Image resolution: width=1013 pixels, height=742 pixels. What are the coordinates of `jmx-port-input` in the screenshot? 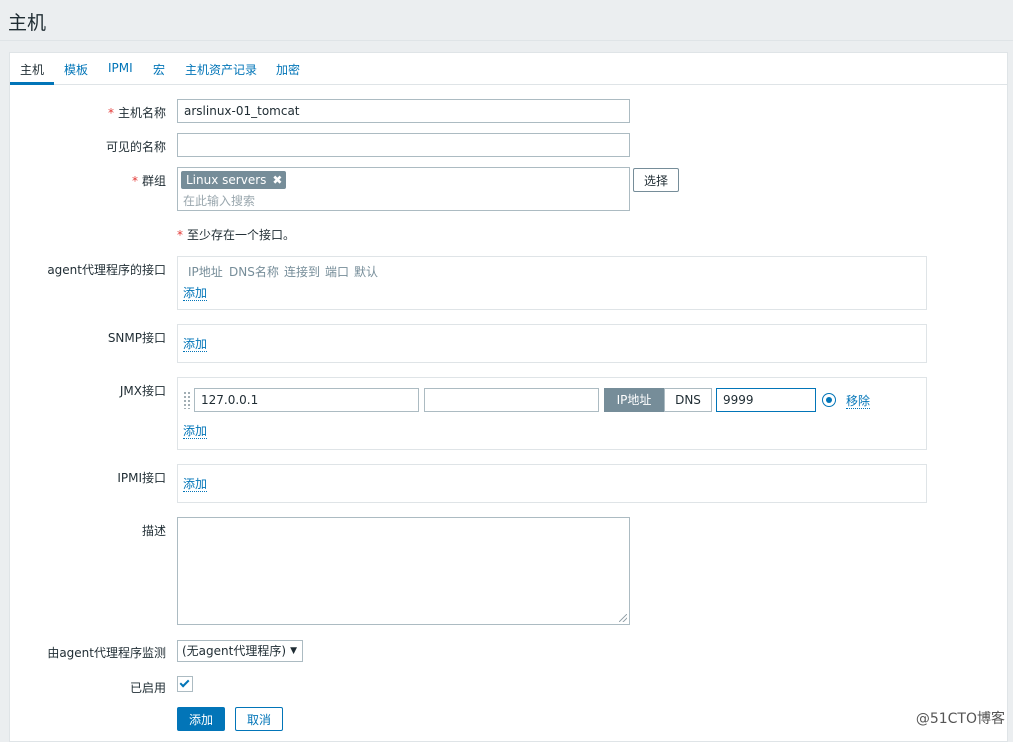 It's located at (766, 400).